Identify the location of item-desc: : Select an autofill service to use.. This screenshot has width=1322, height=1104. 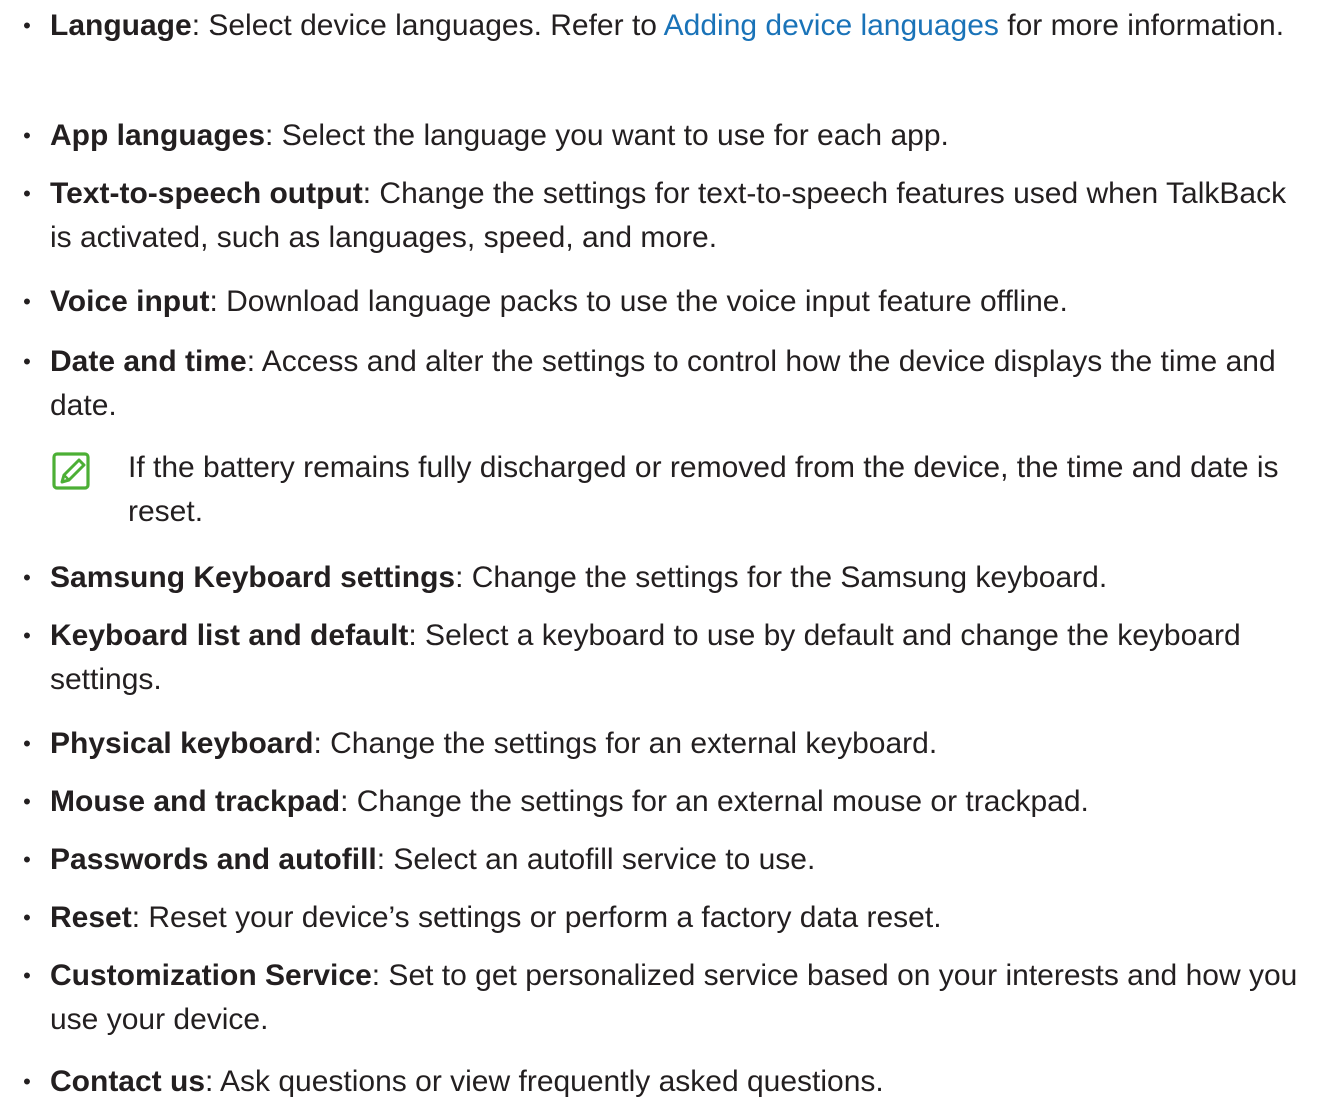
(596, 859).